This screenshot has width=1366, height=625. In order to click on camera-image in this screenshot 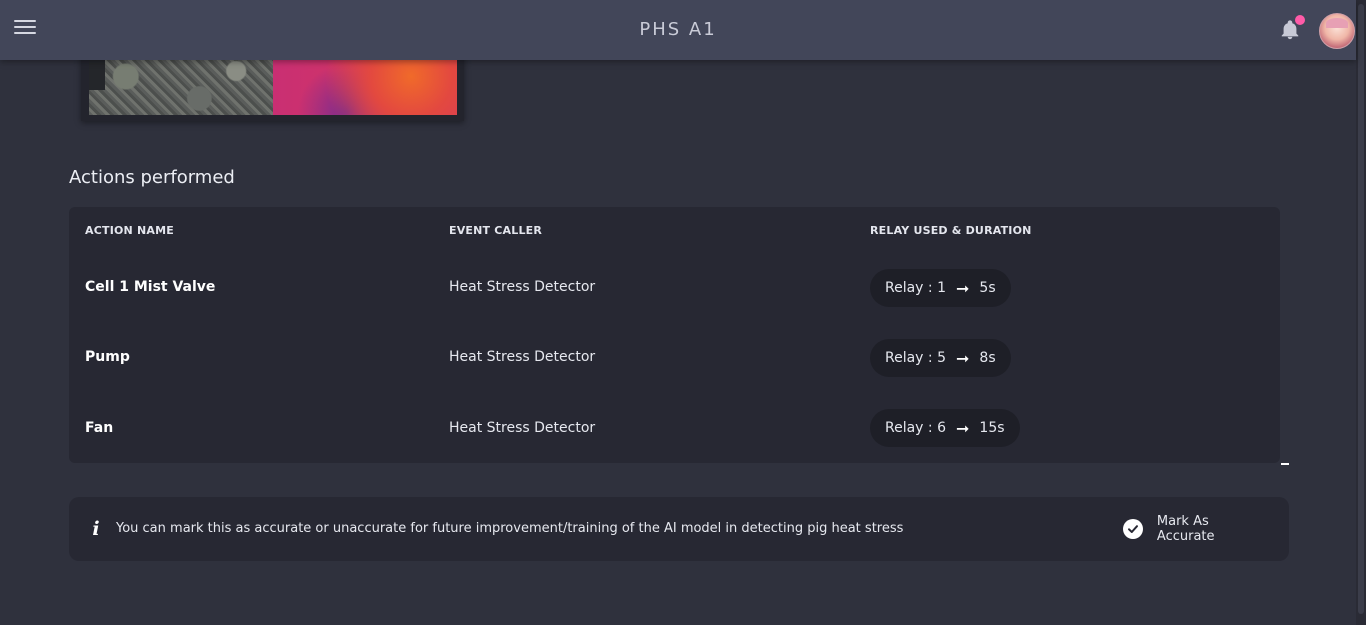, I will do `click(181, 87)`.